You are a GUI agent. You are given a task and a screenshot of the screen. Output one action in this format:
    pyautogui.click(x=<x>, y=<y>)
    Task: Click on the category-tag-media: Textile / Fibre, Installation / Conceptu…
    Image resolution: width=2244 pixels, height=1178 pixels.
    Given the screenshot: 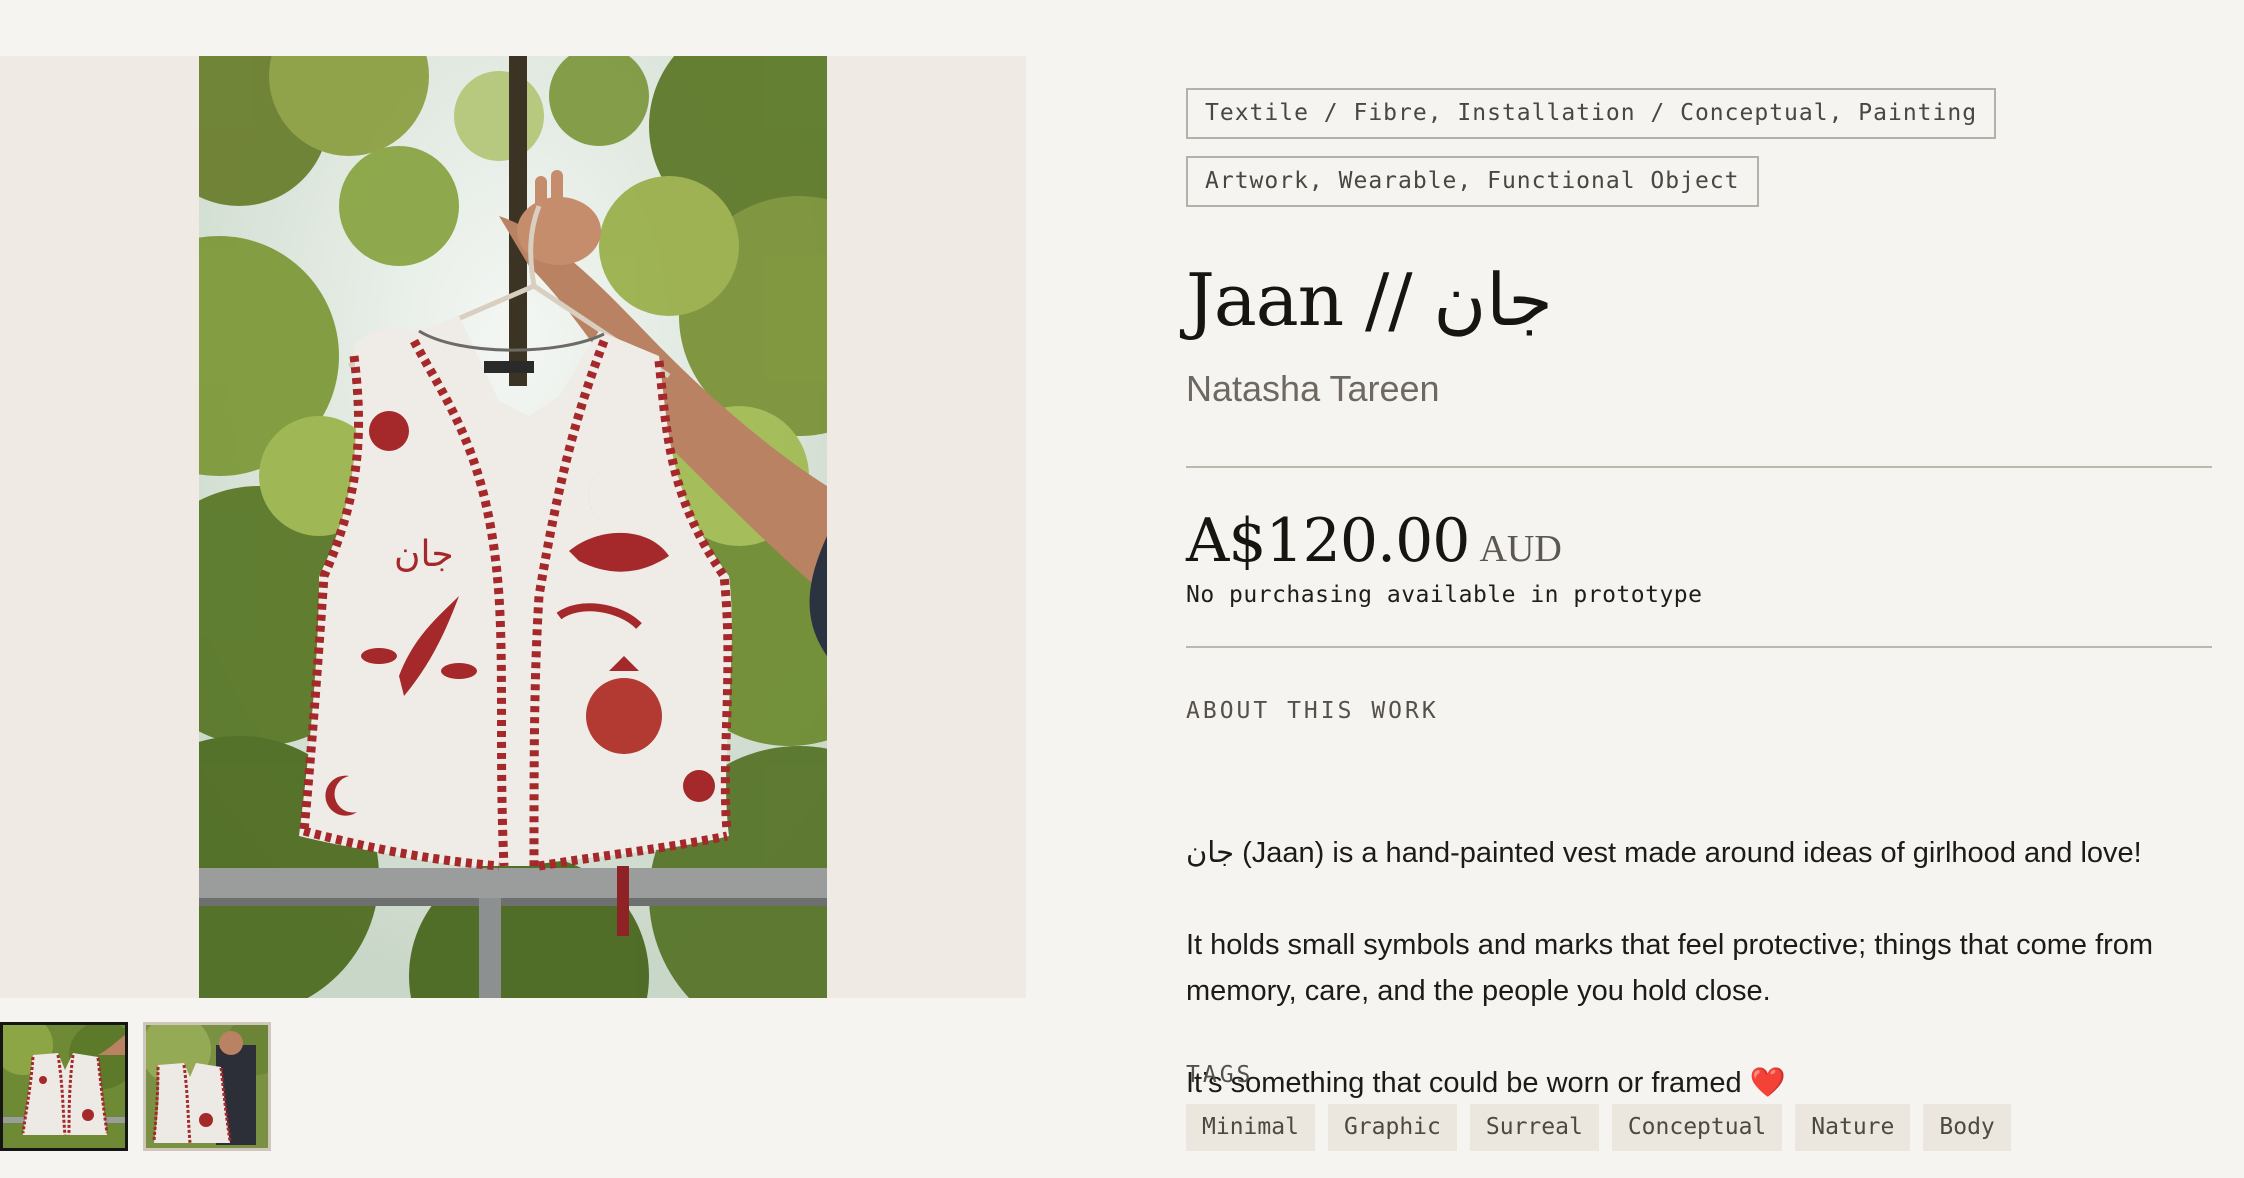 What is the action you would take?
    pyautogui.click(x=1591, y=113)
    